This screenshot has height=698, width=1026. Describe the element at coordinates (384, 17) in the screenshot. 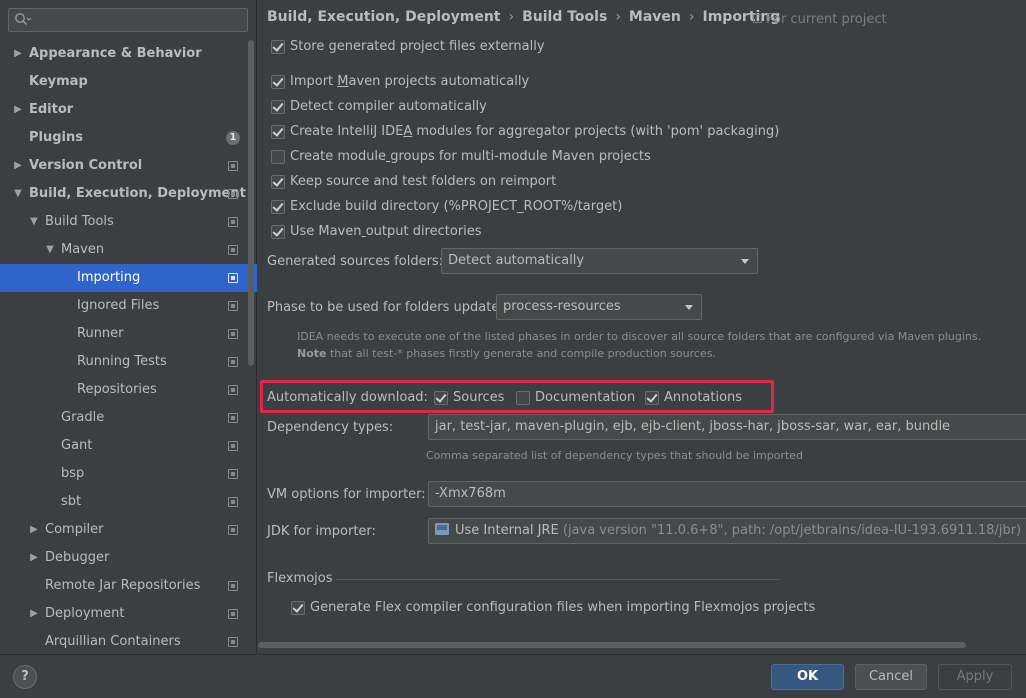

I see `breadcrumb-item: Build, Execution, Deployment` at that location.